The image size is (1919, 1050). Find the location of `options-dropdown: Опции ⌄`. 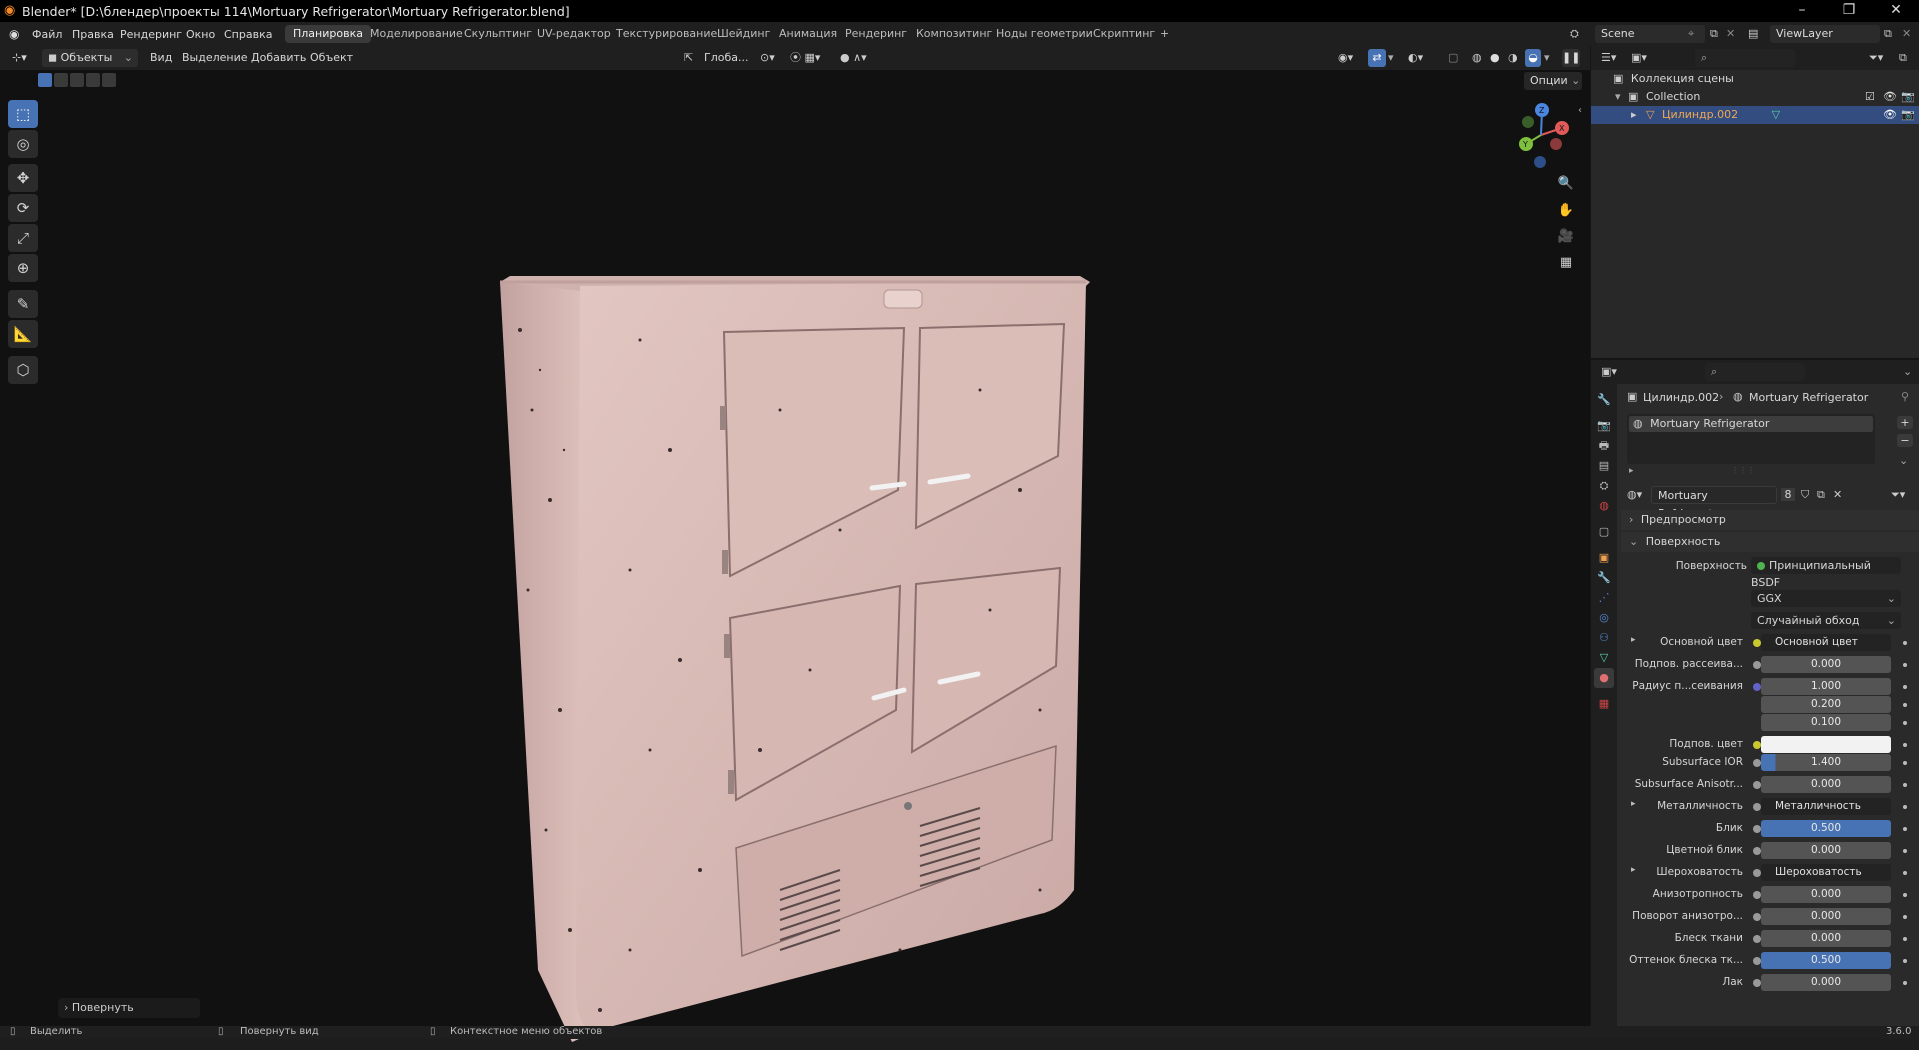

options-dropdown: Опции ⌄ is located at coordinates (1553, 81).